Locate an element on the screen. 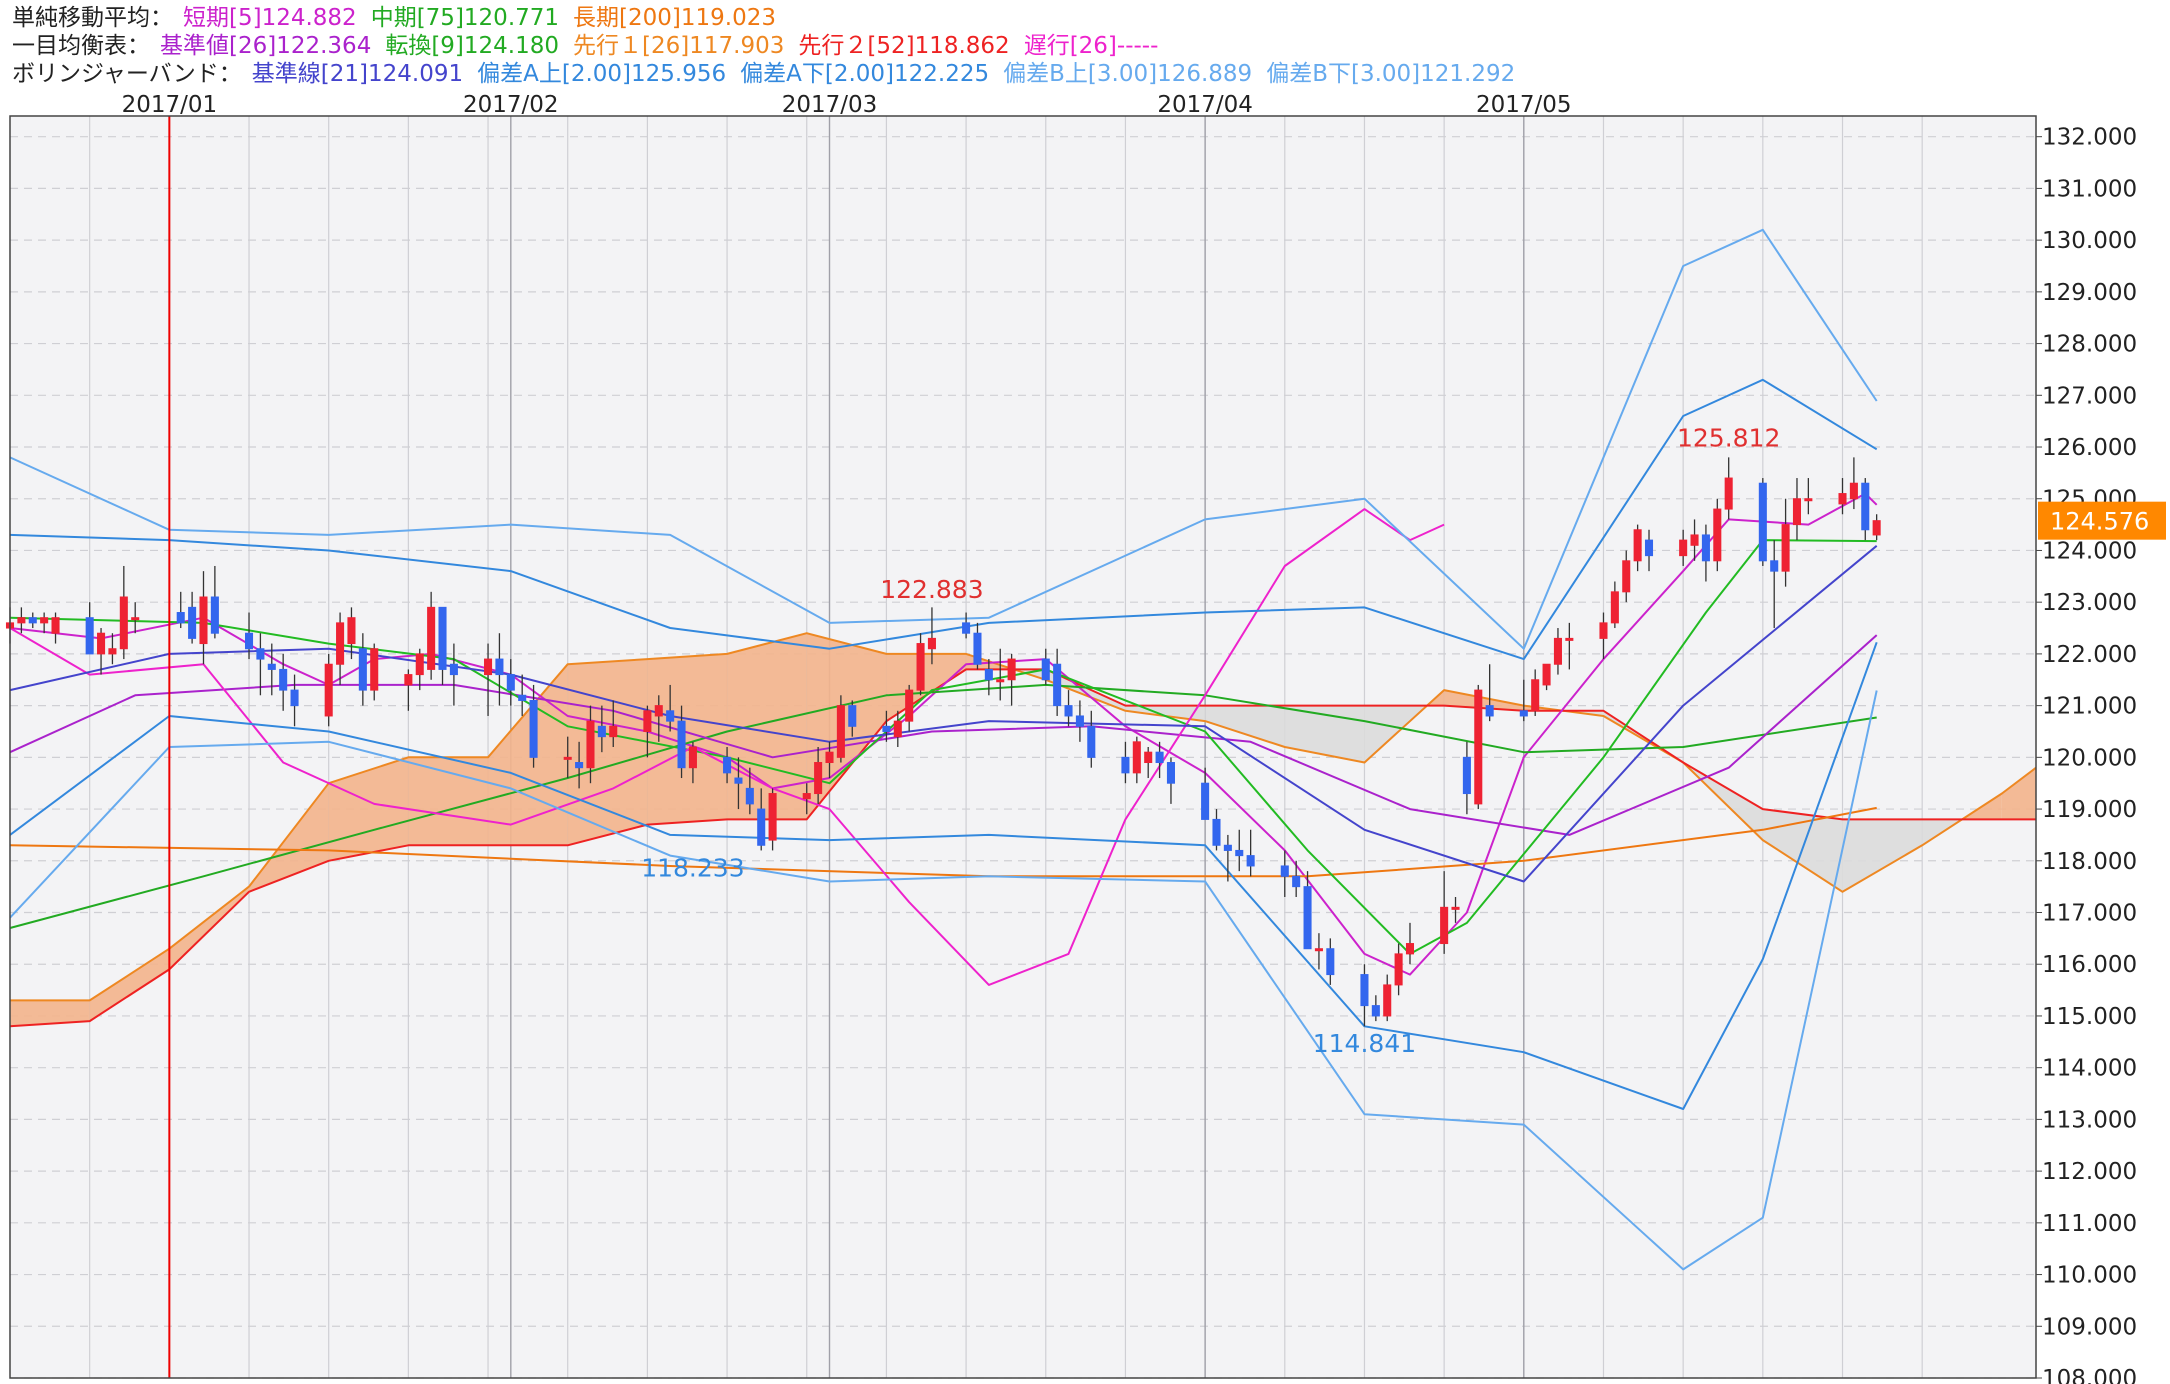 This screenshot has height=1384, width=2170. current-price-label: 124.576 is located at coordinates (2099, 522).